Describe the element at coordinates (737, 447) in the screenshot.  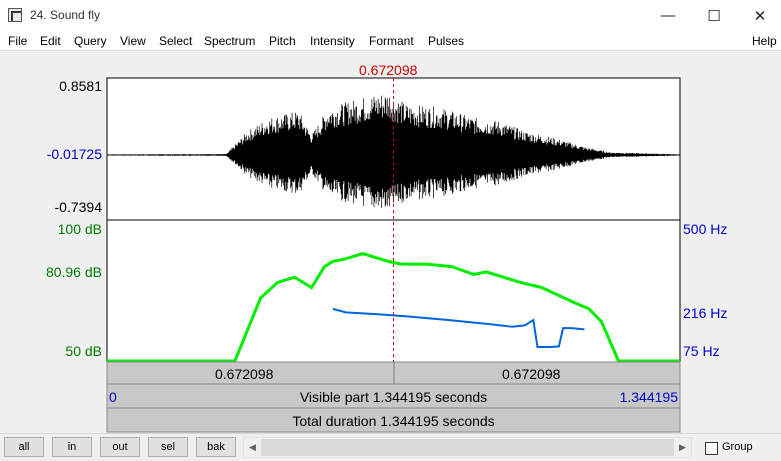
I see `group-label: Group` at that location.